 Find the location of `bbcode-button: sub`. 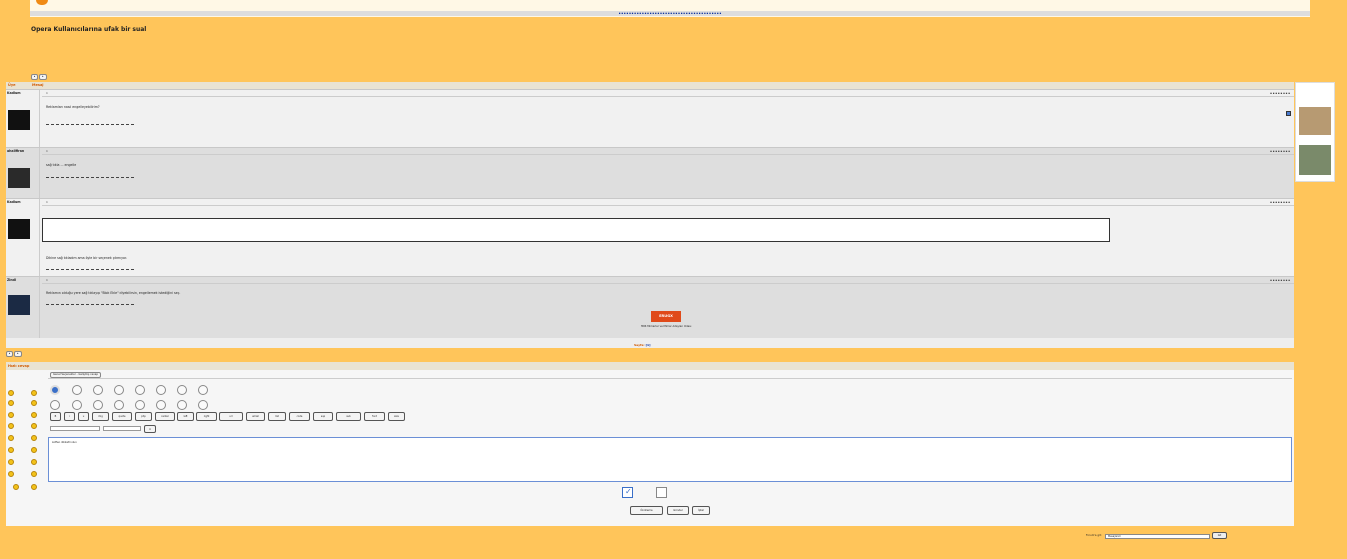

bbcode-button: sub is located at coordinates (348, 416).